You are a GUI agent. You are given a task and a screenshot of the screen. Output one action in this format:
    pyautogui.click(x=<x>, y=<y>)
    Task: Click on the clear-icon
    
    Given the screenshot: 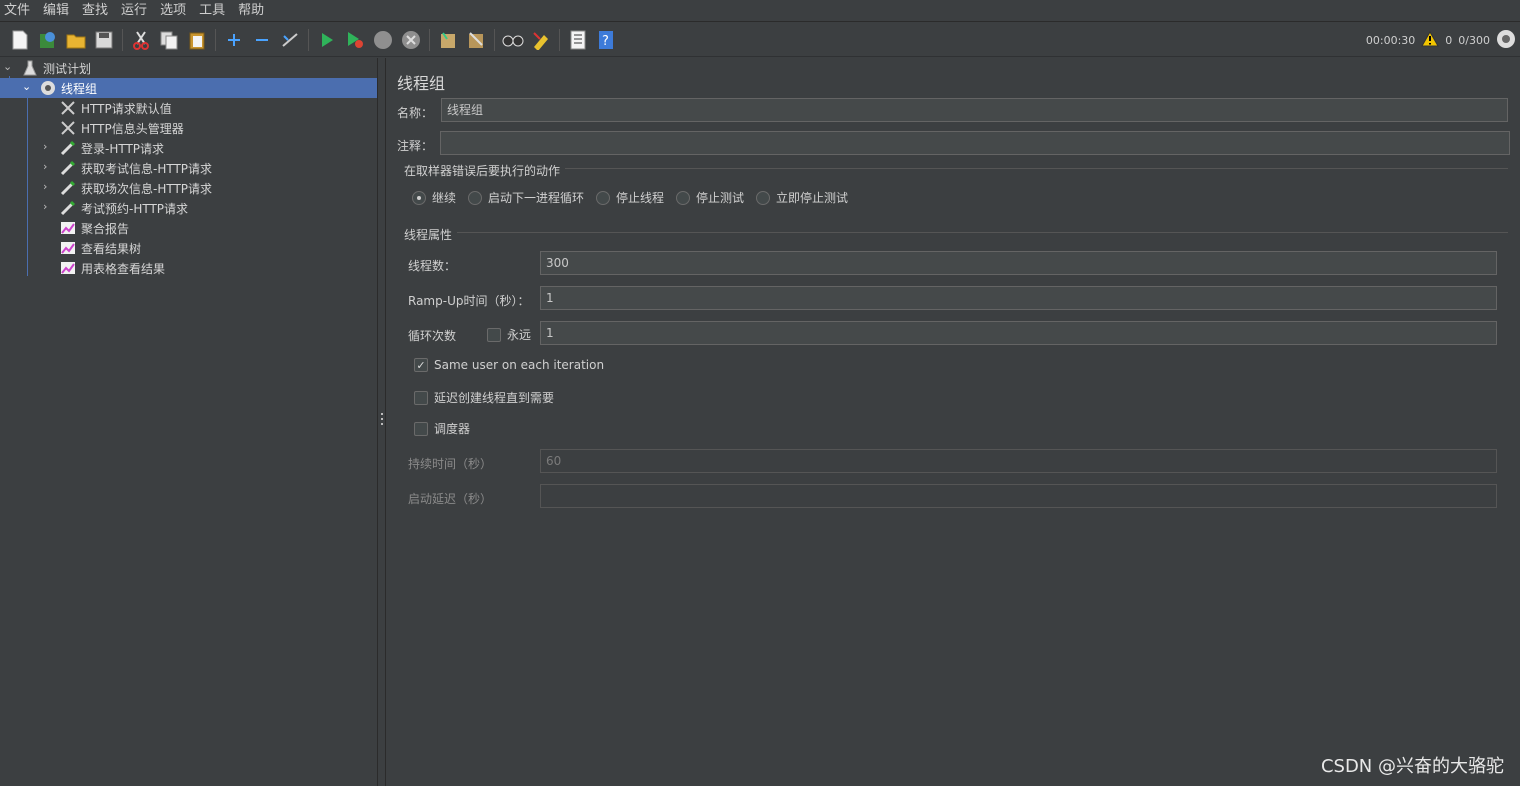 What is the action you would take?
    pyautogui.click(x=448, y=40)
    